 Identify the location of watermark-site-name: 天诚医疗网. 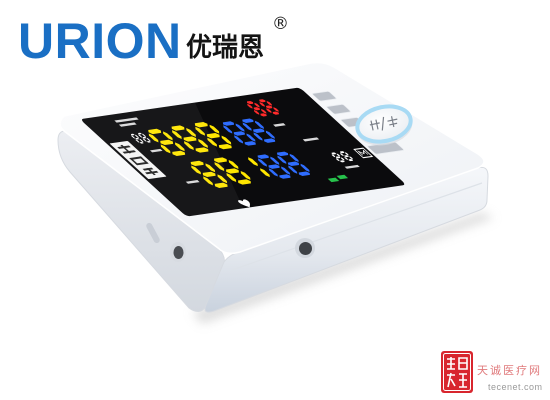
(509, 370).